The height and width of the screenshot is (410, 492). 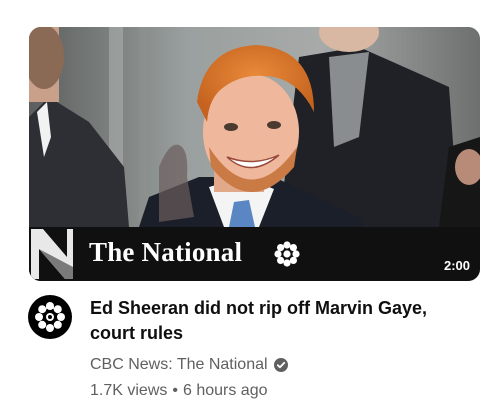 I want to click on channel-row: CBC News: The National, so click(x=280, y=365).